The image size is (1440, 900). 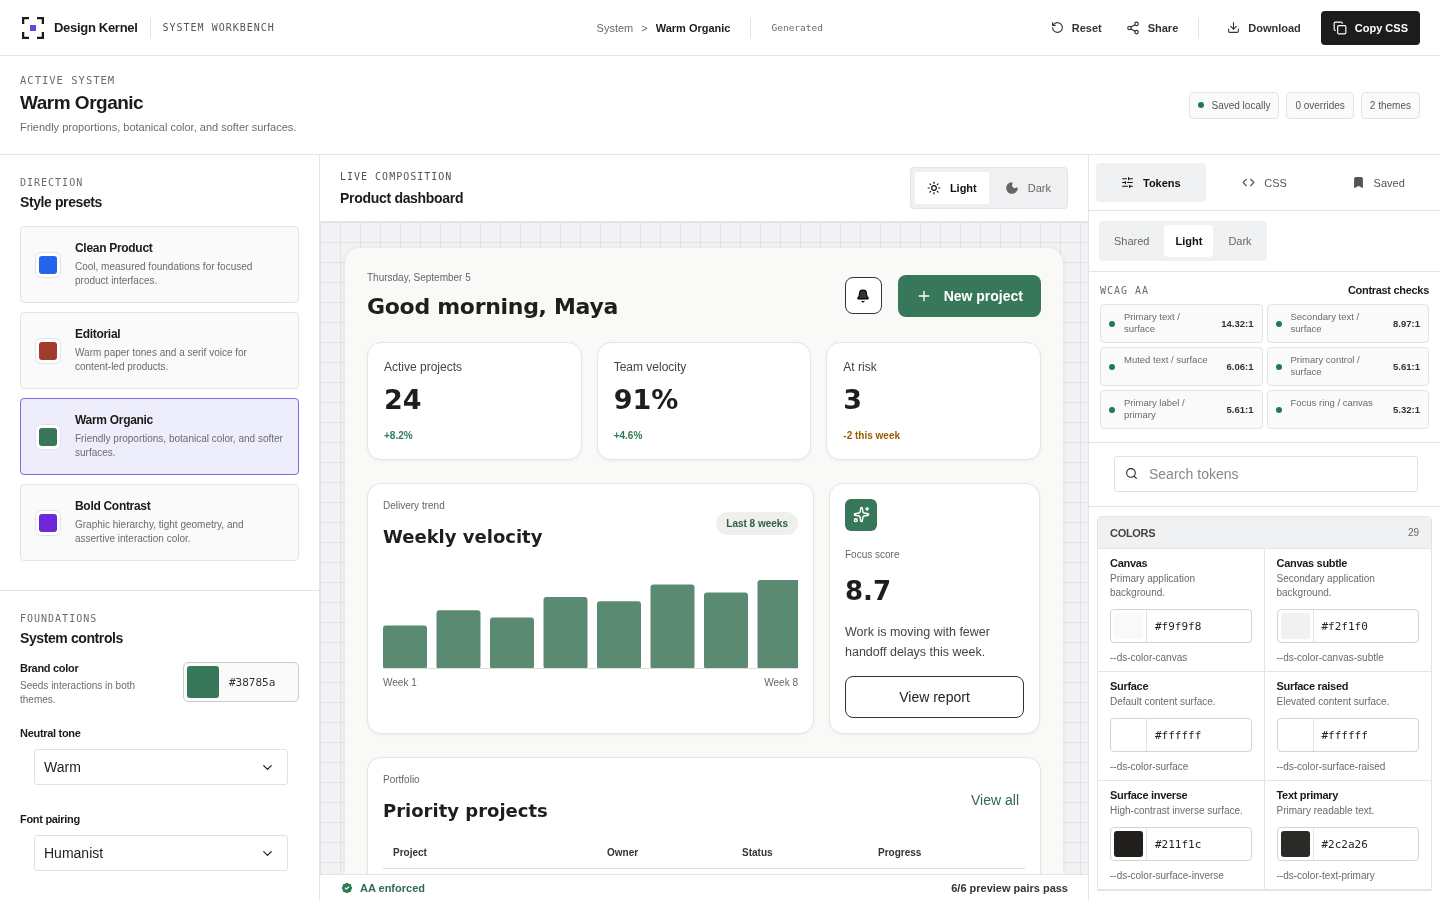 What do you see at coordinates (161, 767) in the screenshot?
I see `select-field: Warm` at bounding box center [161, 767].